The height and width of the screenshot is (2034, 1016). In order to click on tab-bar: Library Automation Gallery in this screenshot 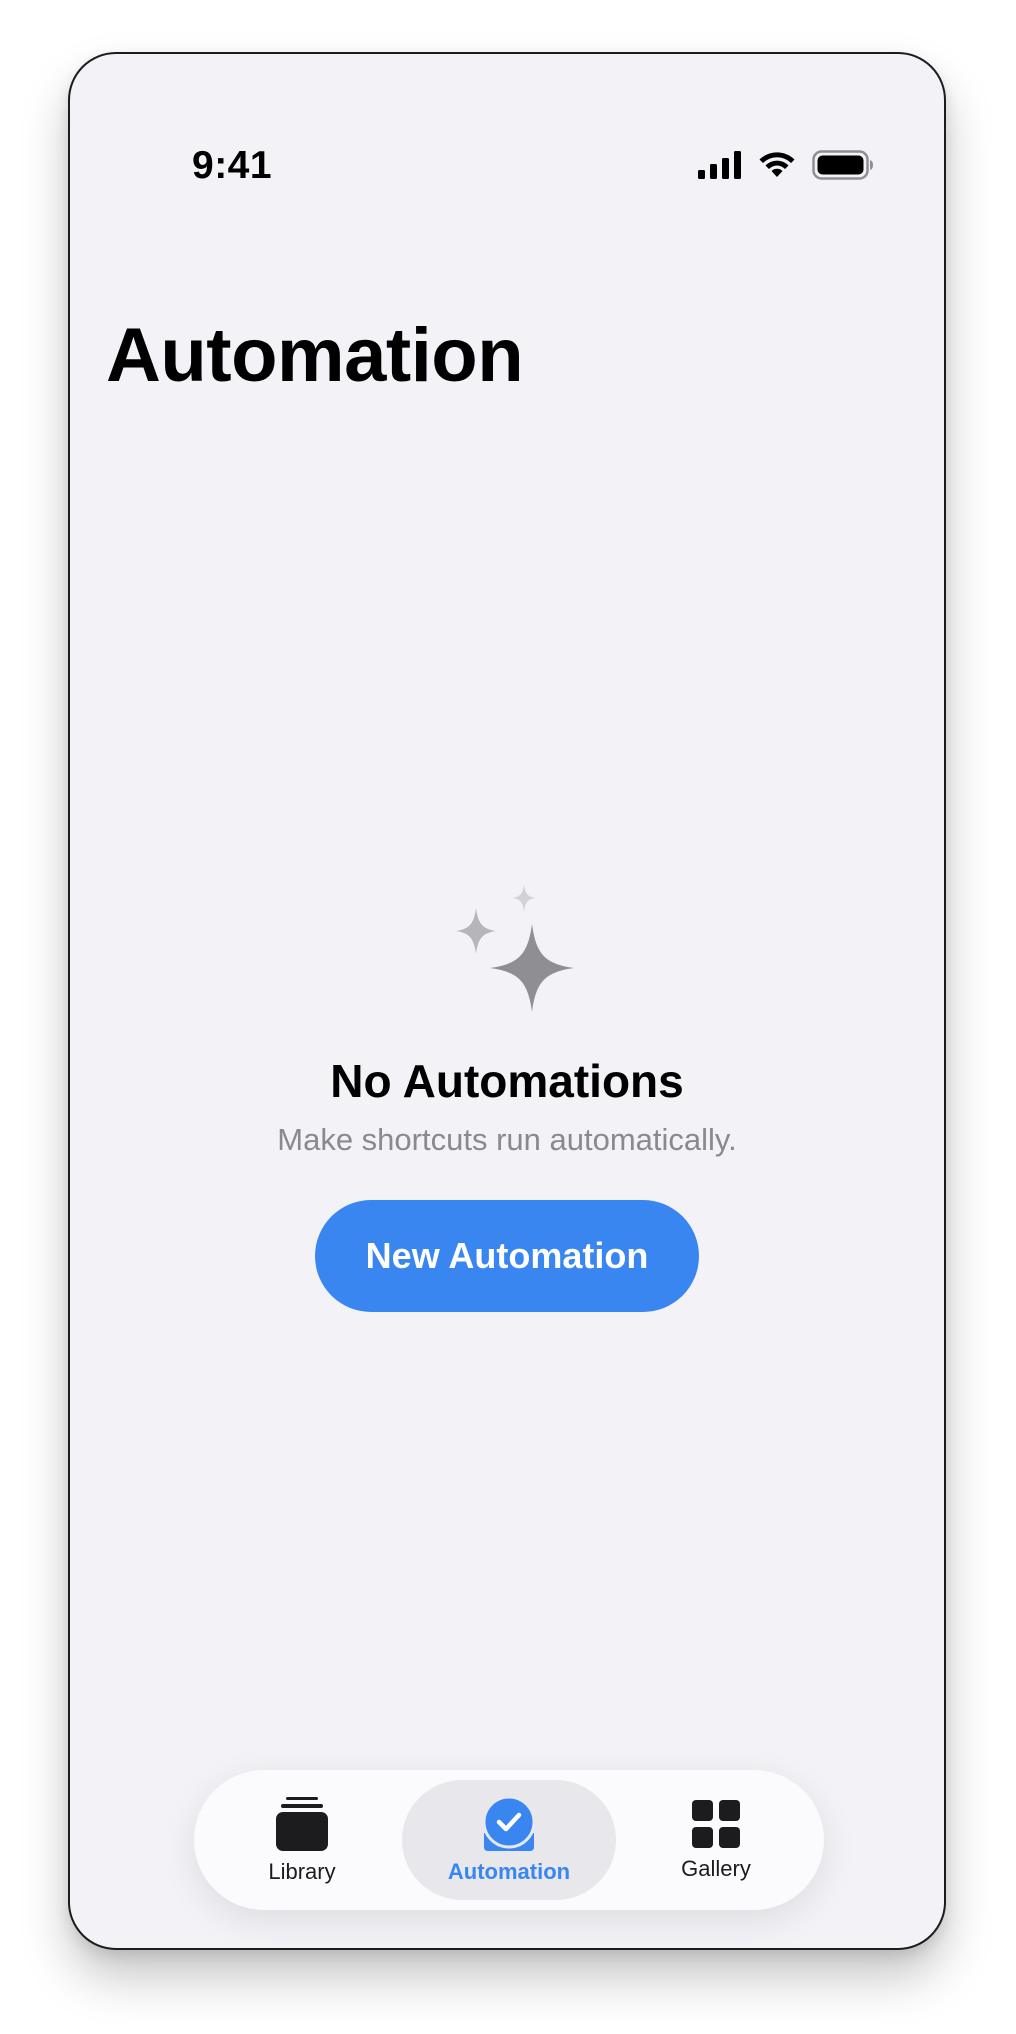, I will do `click(509, 1840)`.